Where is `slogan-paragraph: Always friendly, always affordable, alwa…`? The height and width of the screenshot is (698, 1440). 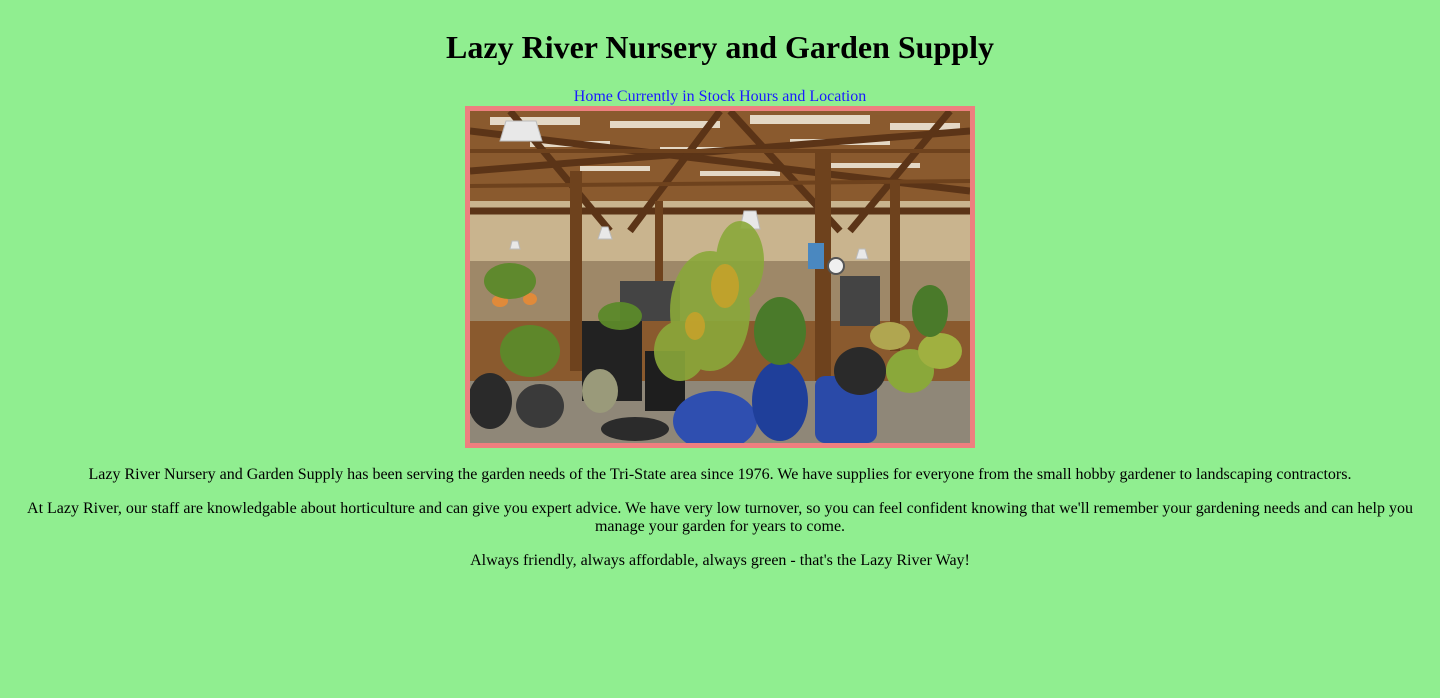 slogan-paragraph: Always friendly, always affordable, alwa… is located at coordinates (720, 560).